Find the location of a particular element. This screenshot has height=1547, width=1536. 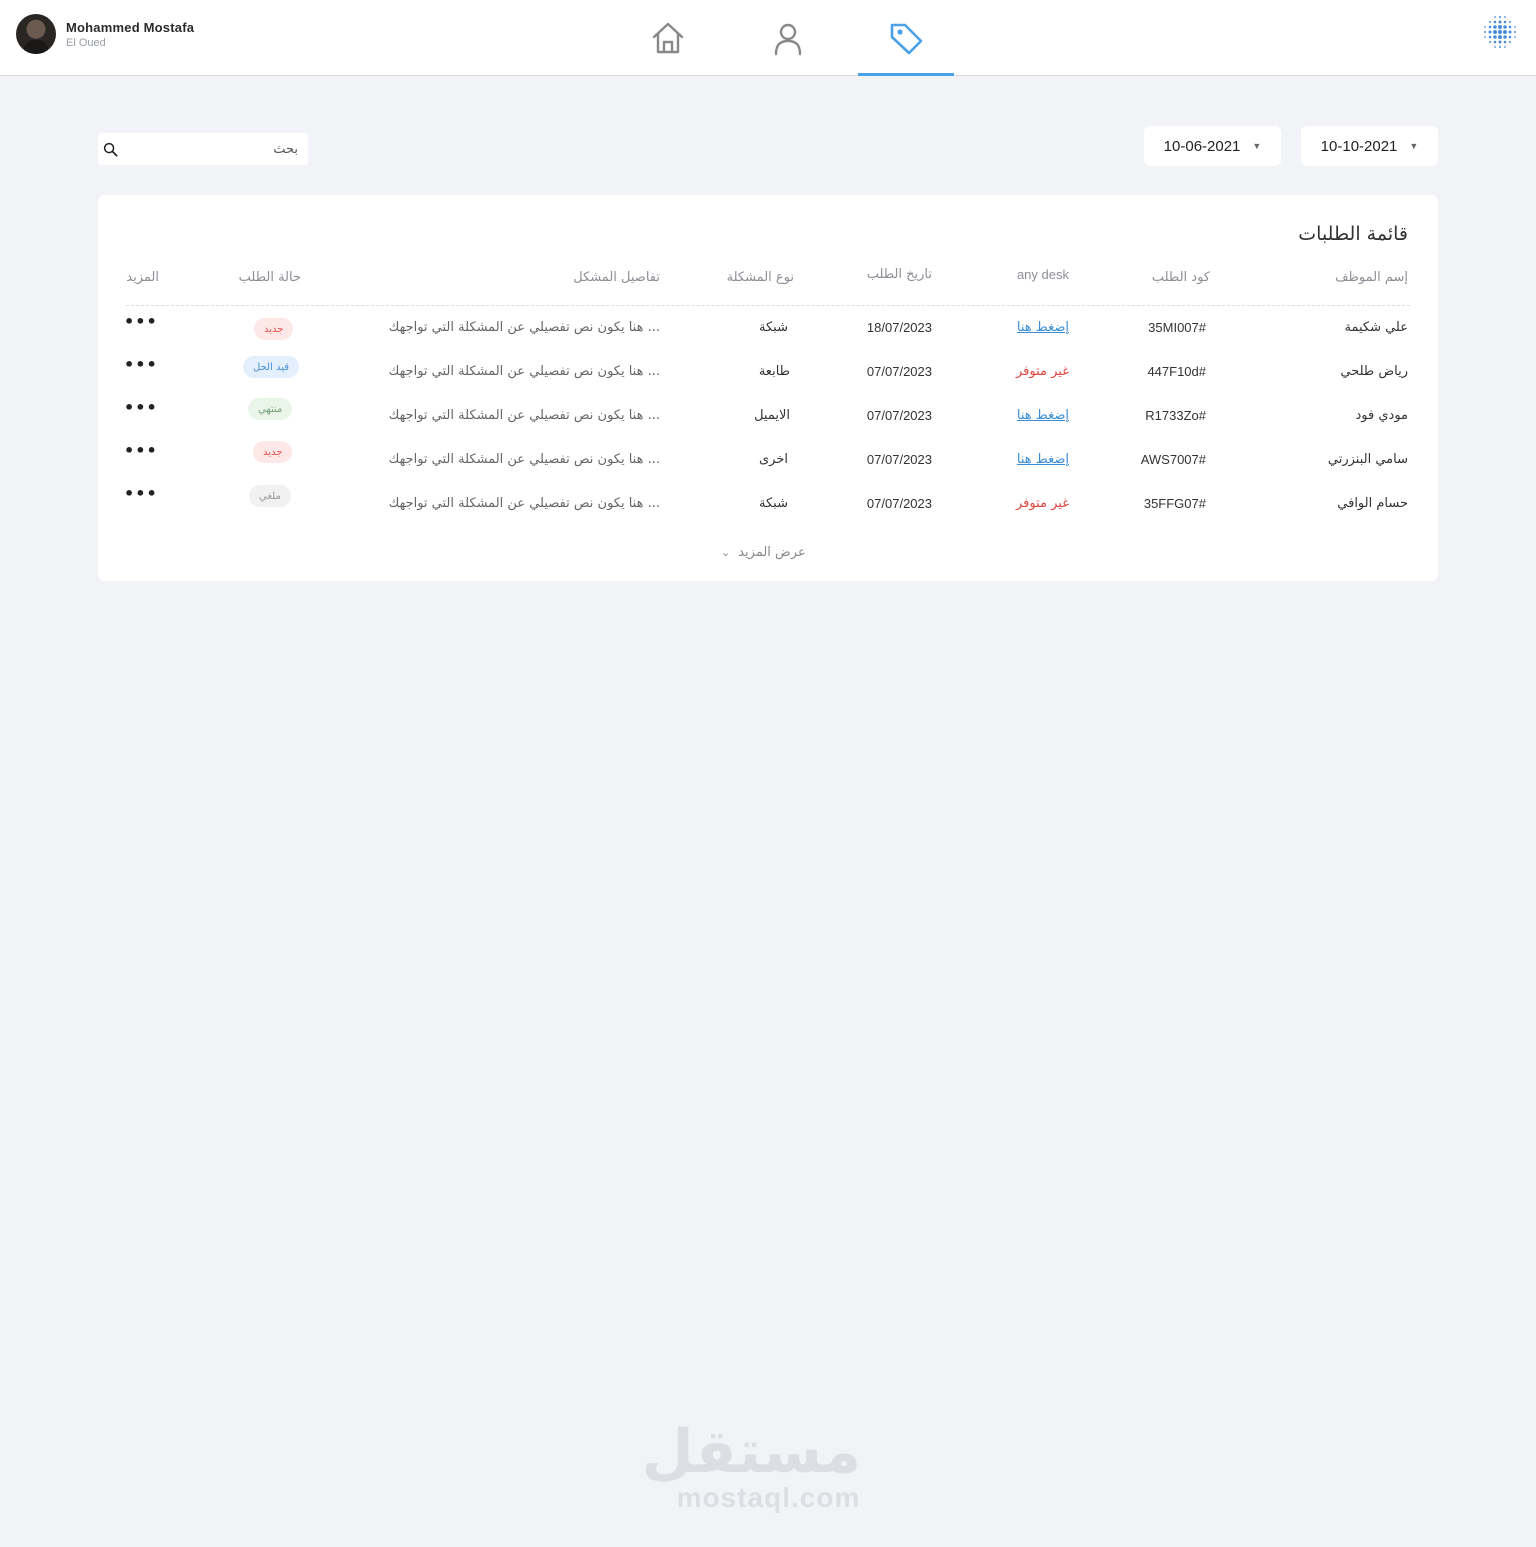

column-header-status: حالة الطلب is located at coordinates (269, 277).